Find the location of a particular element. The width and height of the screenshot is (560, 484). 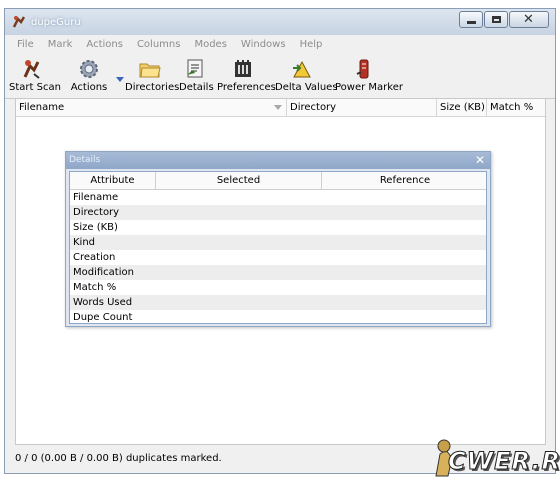

start-scan-button: Start Scan is located at coordinates (35, 74).